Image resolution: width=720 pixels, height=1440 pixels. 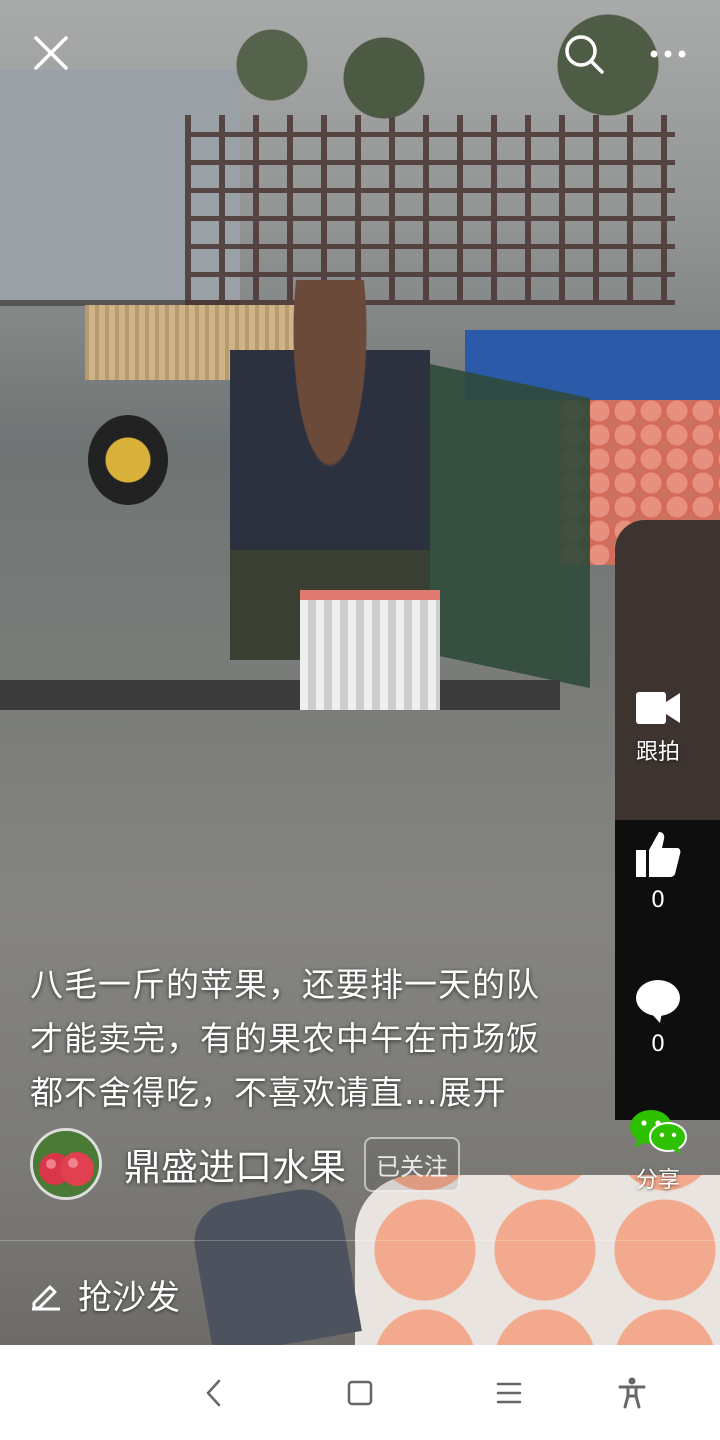 I want to click on caption-line-2: 才能卖完，有的果农中午在市场饭, so click(x=285, y=1038).